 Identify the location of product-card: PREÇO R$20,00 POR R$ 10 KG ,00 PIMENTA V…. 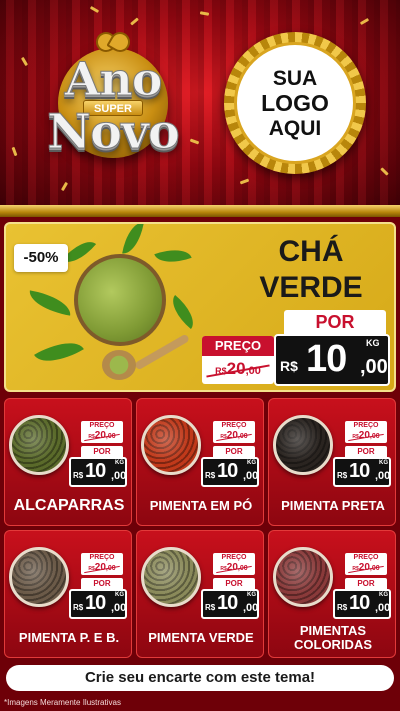
(200, 594).